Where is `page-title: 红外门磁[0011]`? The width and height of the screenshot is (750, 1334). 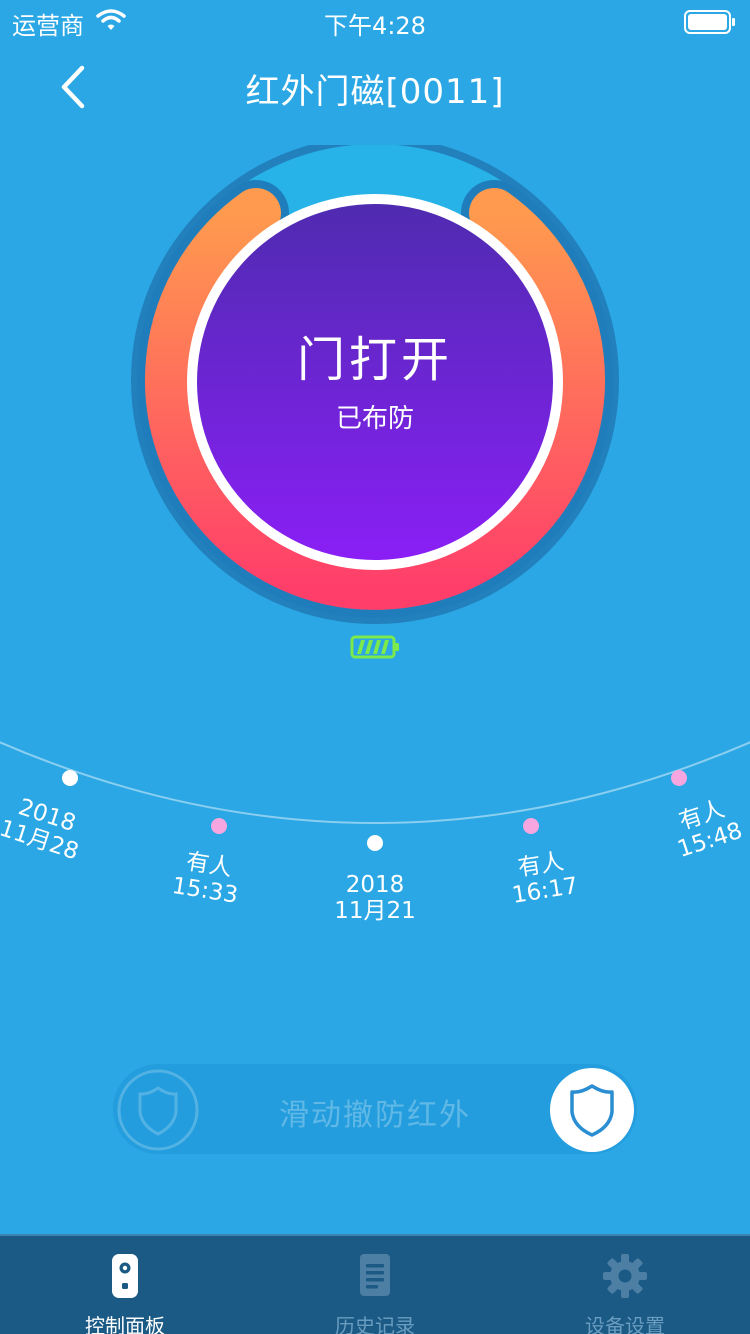 page-title: 红外门磁[0011] is located at coordinates (375, 92).